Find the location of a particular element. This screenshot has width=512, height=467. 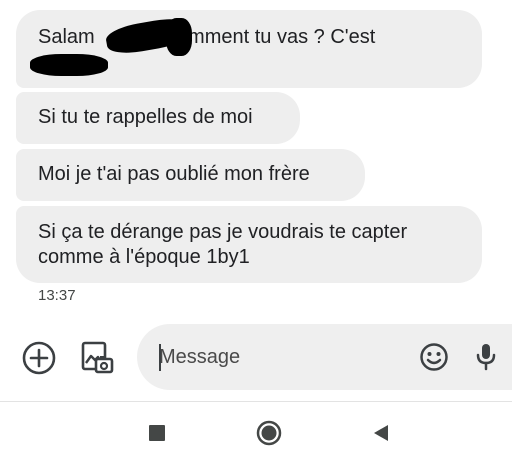

recents-button is located at coordinates (157, 433).